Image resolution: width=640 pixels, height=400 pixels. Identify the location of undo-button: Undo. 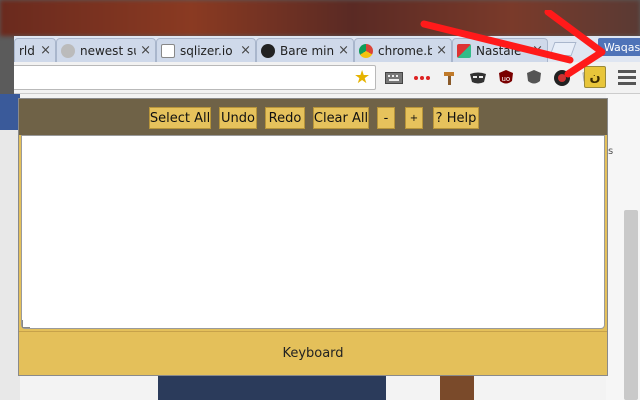
(238, 118).